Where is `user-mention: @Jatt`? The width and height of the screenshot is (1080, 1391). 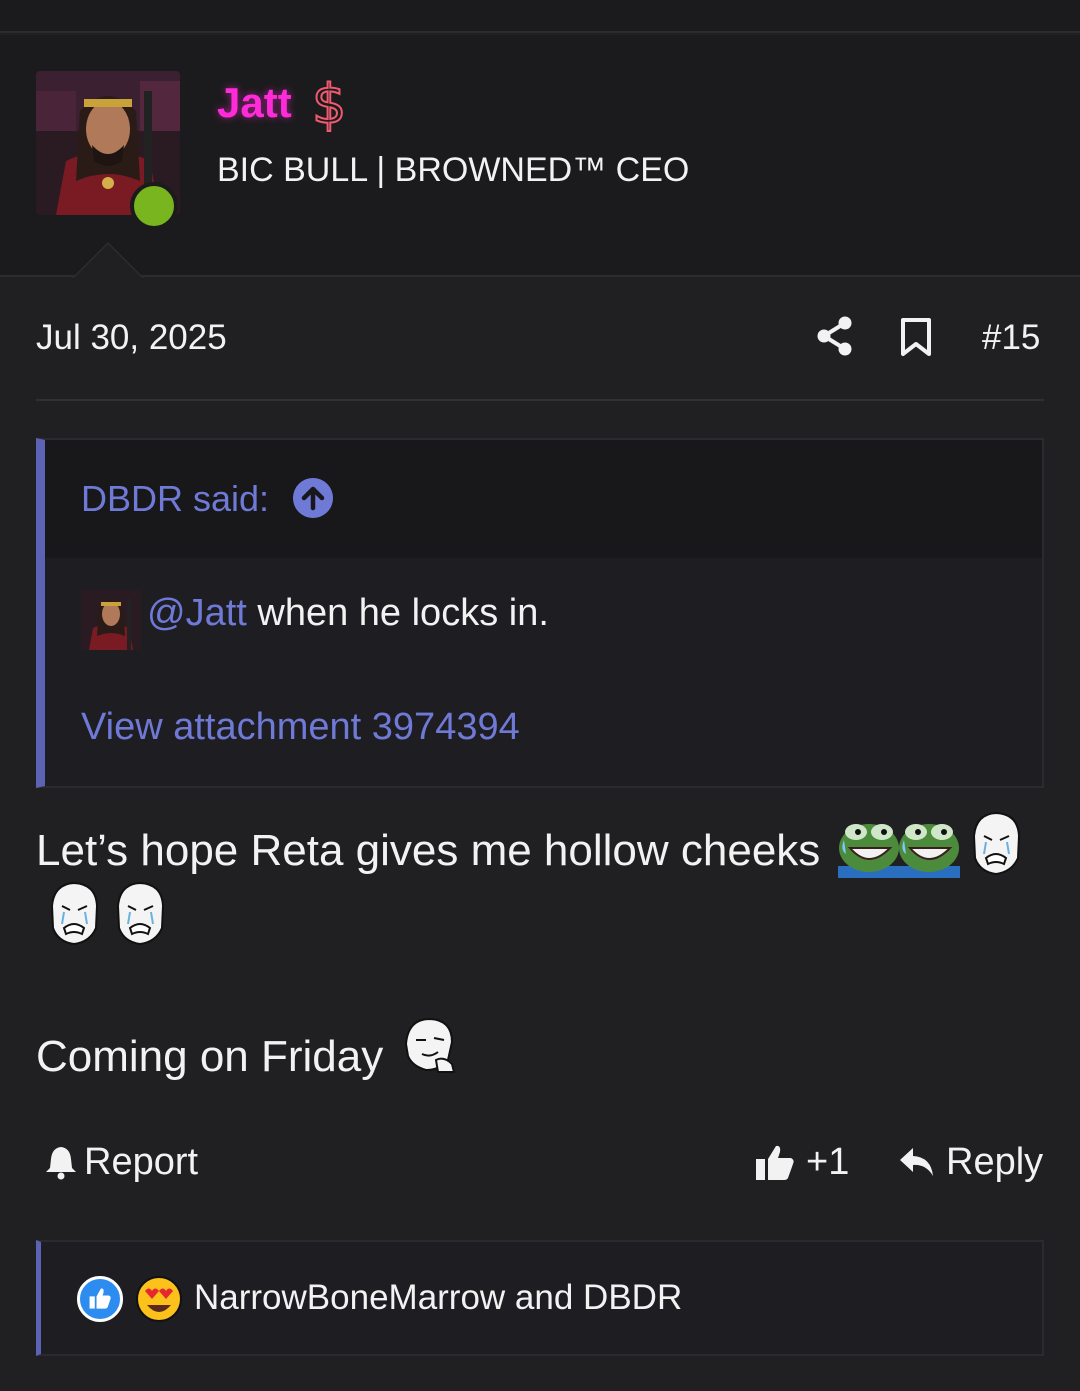 user-mention: @Jatt is located at coordinates (197, 613).